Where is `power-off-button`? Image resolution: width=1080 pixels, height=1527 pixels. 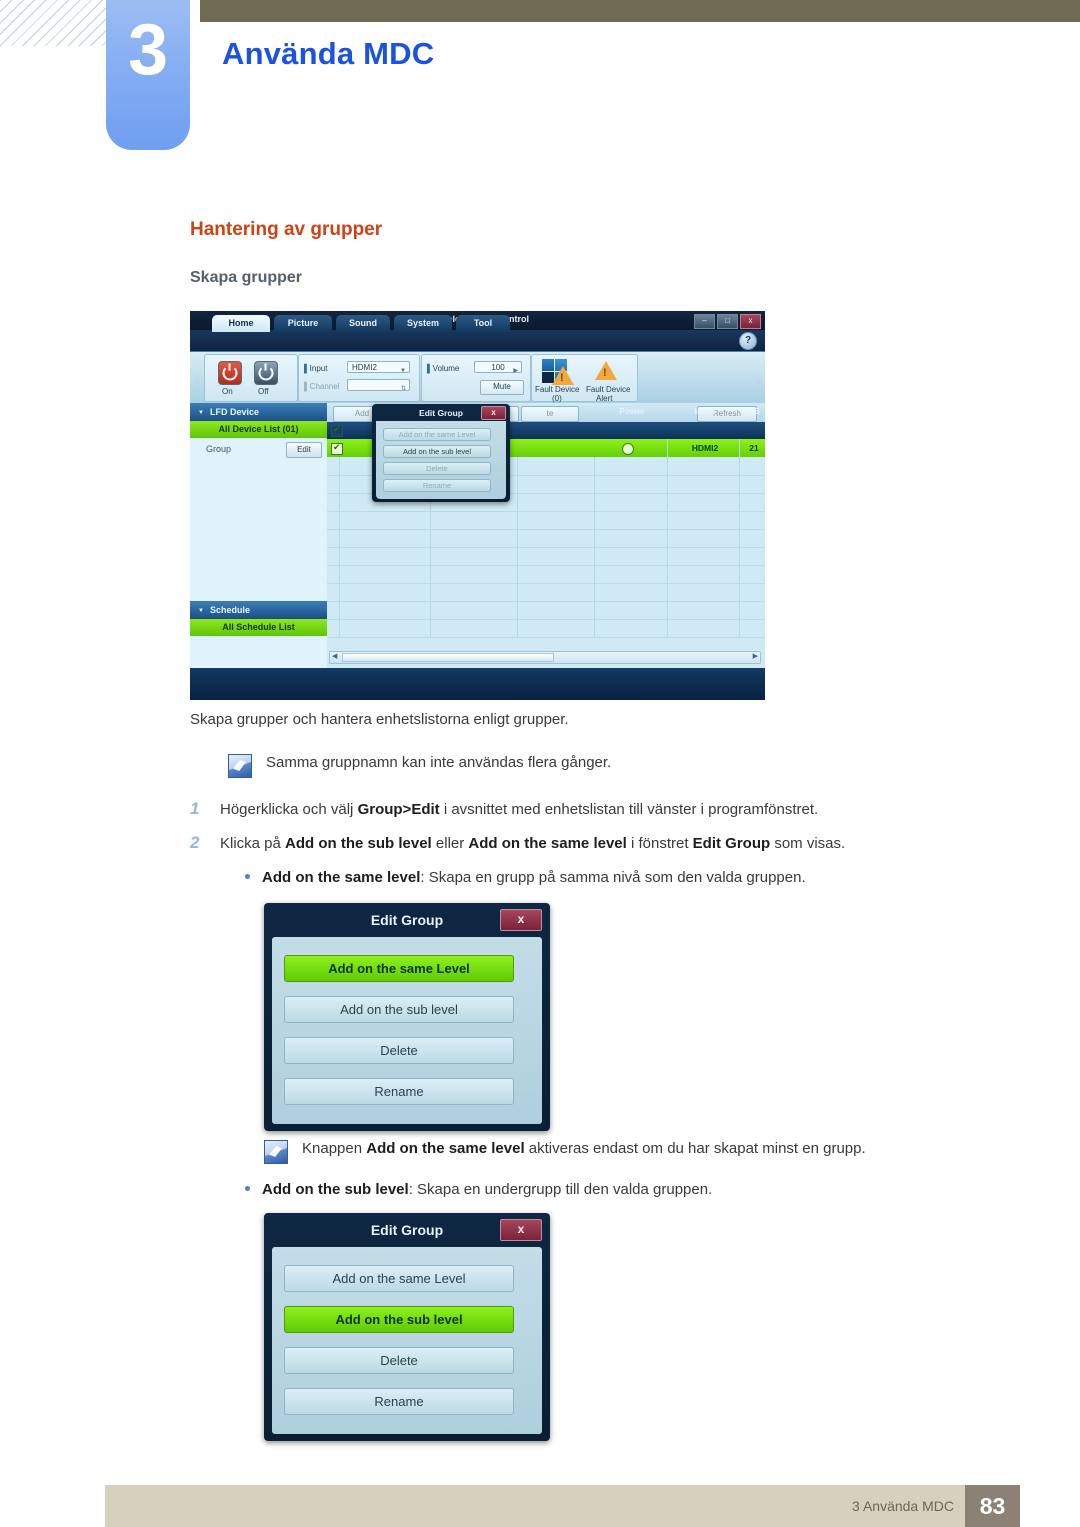 power-off-button is located at coordinates (266, 373).